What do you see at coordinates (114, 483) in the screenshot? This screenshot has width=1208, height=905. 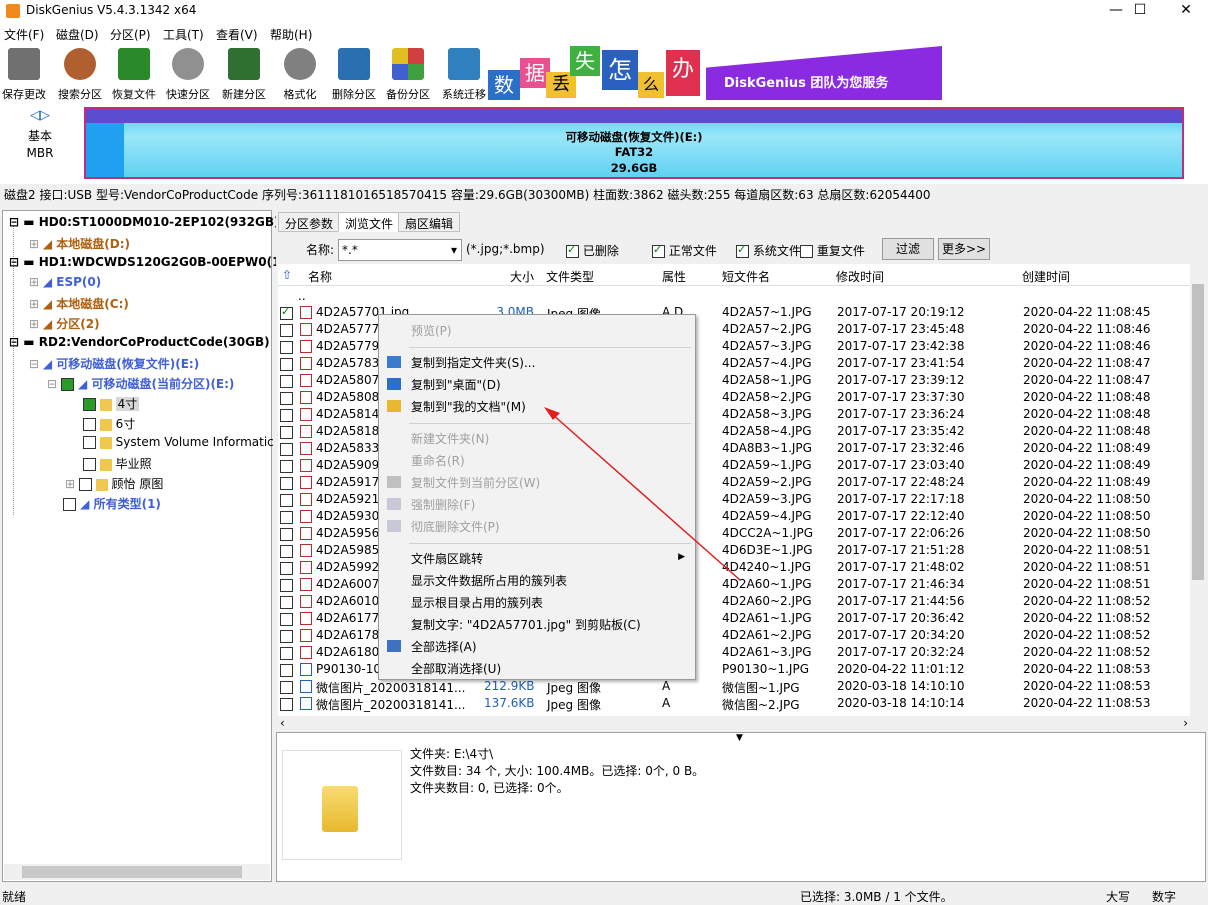 I see `tree-item-guyi: ⊞ 顾怡 原图` at bounding box center [114, 483].